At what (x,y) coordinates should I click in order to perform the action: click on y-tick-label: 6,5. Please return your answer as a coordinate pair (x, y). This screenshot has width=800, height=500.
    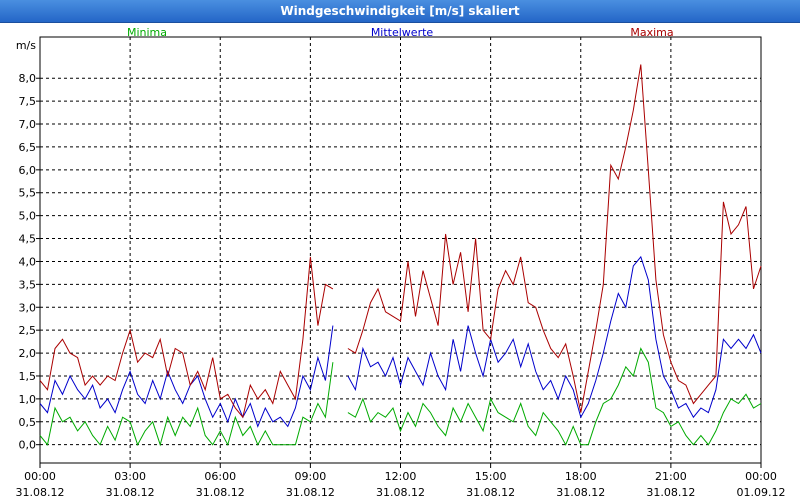
    Looking at the image, I should click on (28, 147).